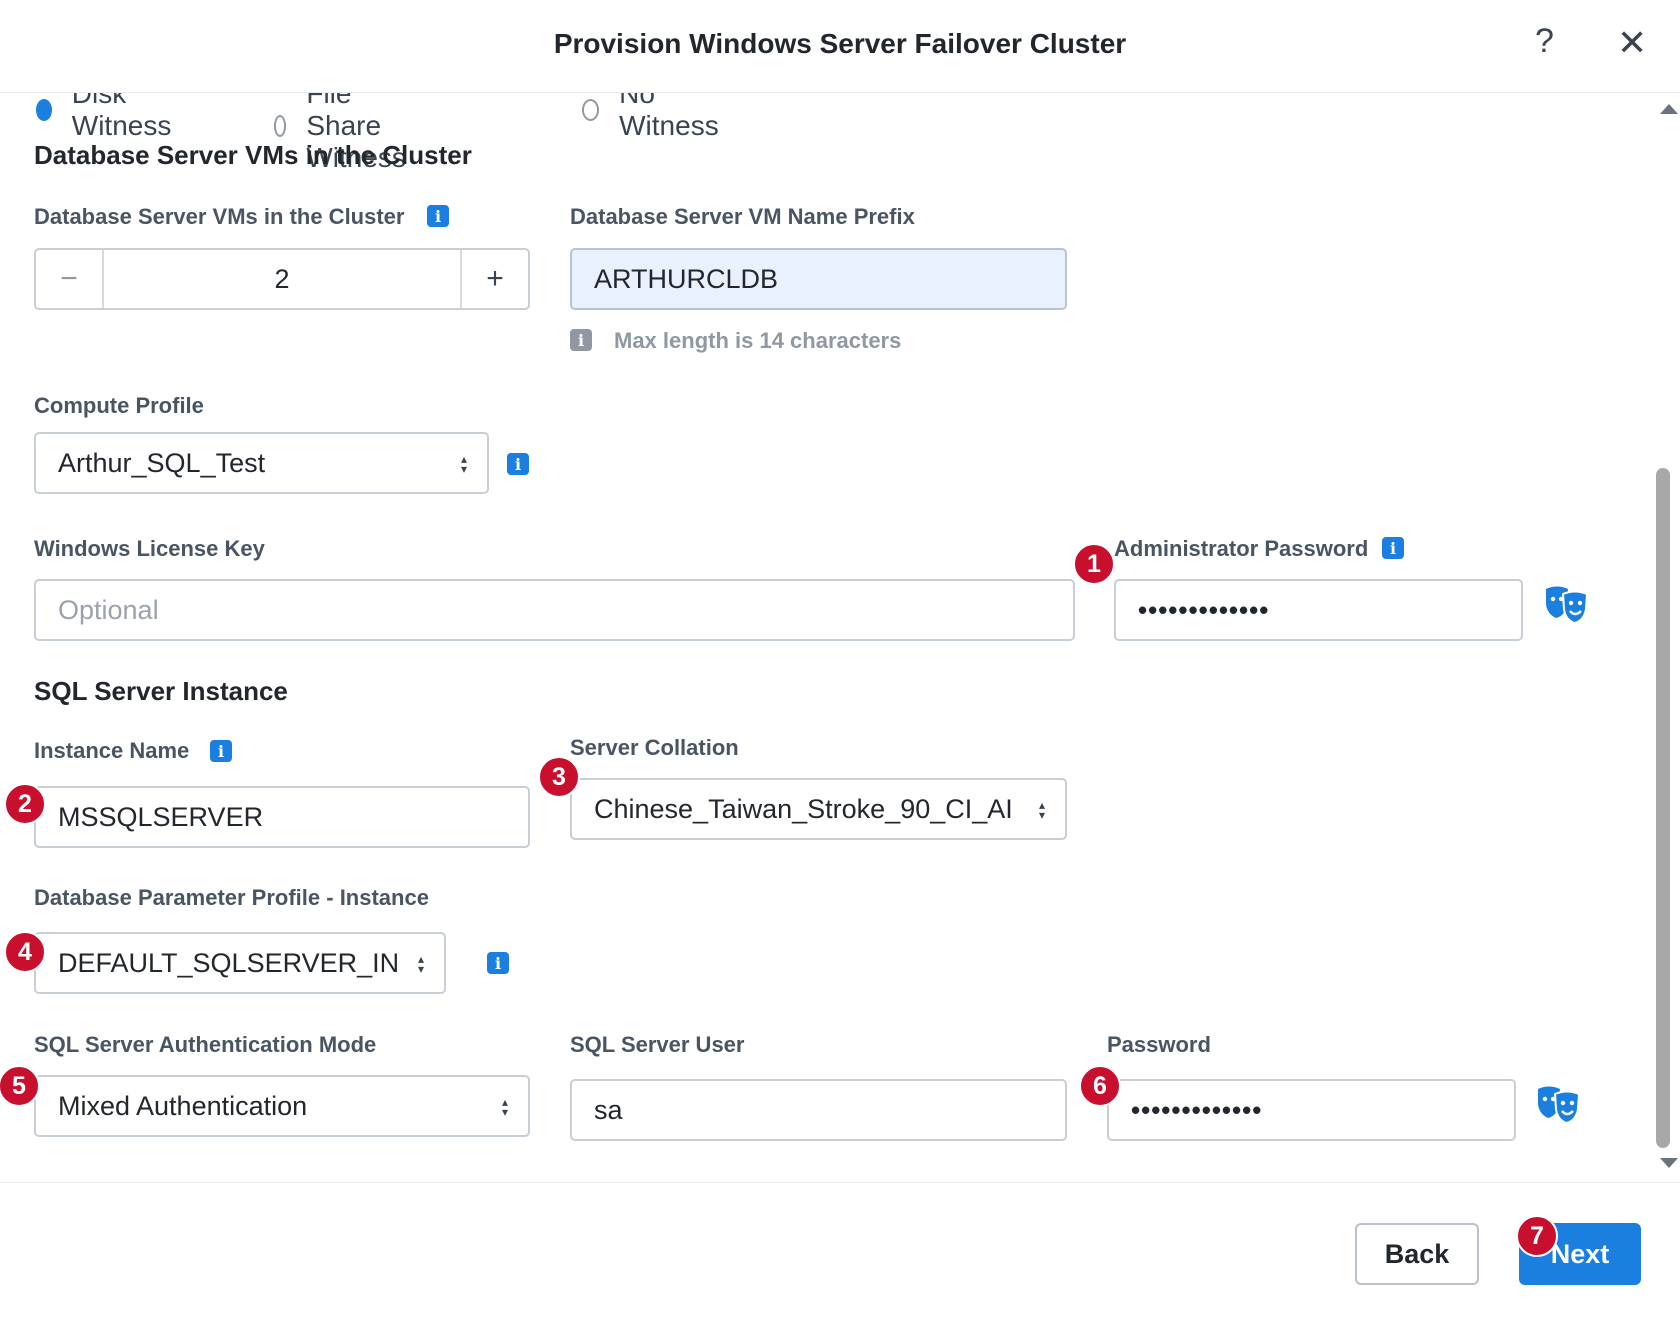 The image size is (1680, 1318). I want to click on step-badge-2: 2, so click(25, 804).